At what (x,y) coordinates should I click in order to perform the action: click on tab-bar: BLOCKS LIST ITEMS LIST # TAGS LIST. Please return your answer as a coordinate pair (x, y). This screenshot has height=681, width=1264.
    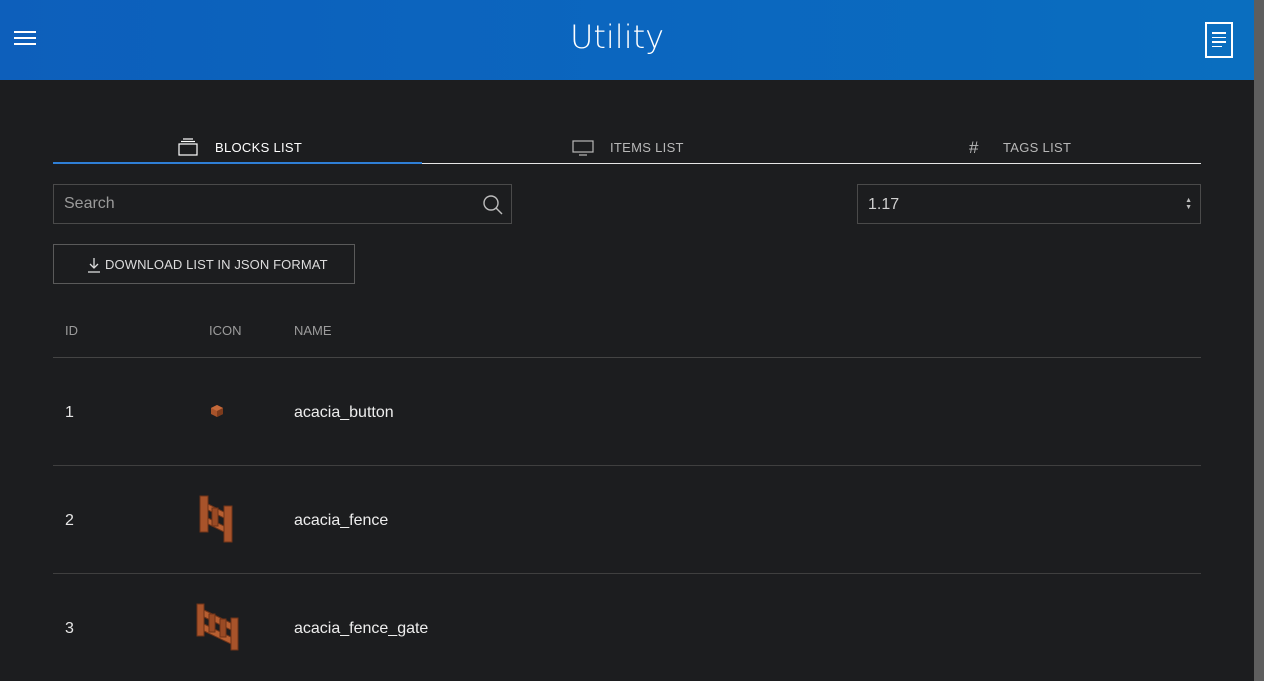
    Looking at the image, I should click on (627, 147).